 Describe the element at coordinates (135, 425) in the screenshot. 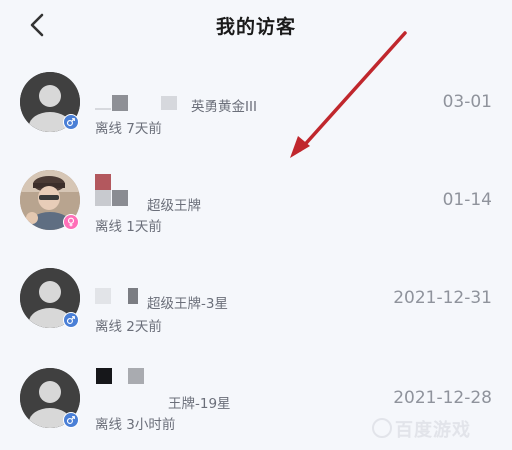

I see `online-status: 离线 3小时前` at that location.